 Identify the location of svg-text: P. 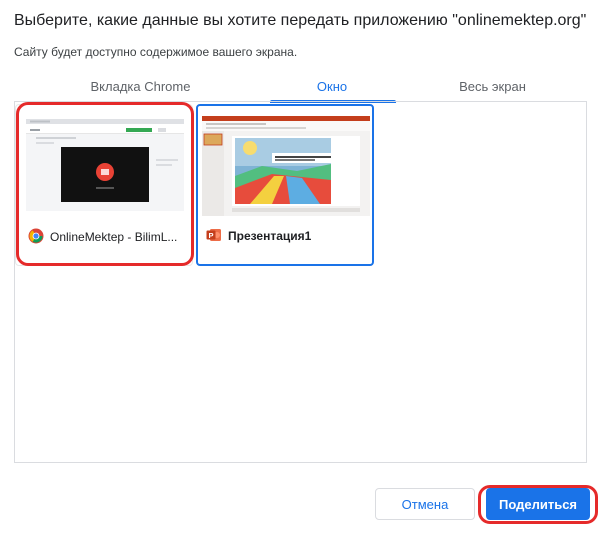
(210, 235).